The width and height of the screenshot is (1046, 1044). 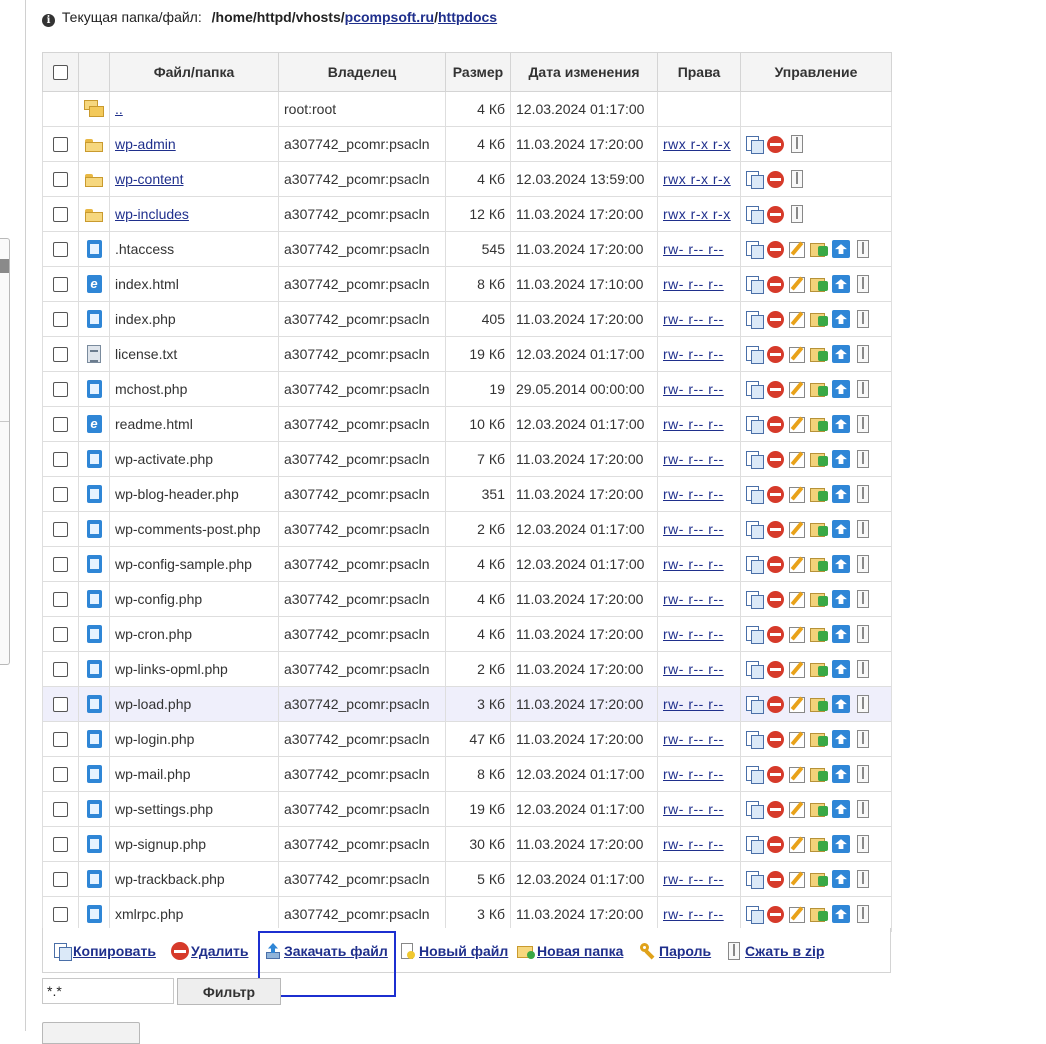 I want to click on folder-link: wp-admin, so click(x=145, y=144).